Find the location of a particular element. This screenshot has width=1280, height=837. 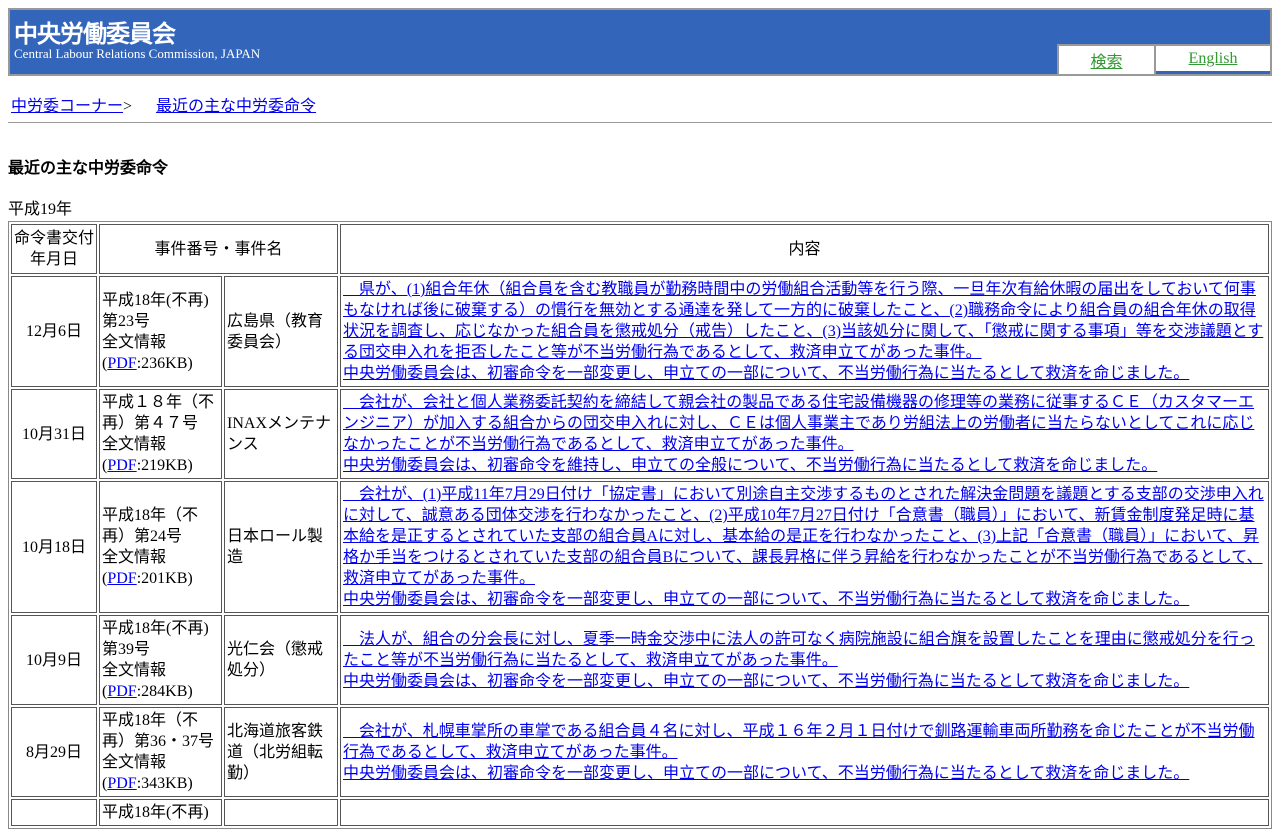

order-date: 10月31日 is located at coordinates (54, 434).